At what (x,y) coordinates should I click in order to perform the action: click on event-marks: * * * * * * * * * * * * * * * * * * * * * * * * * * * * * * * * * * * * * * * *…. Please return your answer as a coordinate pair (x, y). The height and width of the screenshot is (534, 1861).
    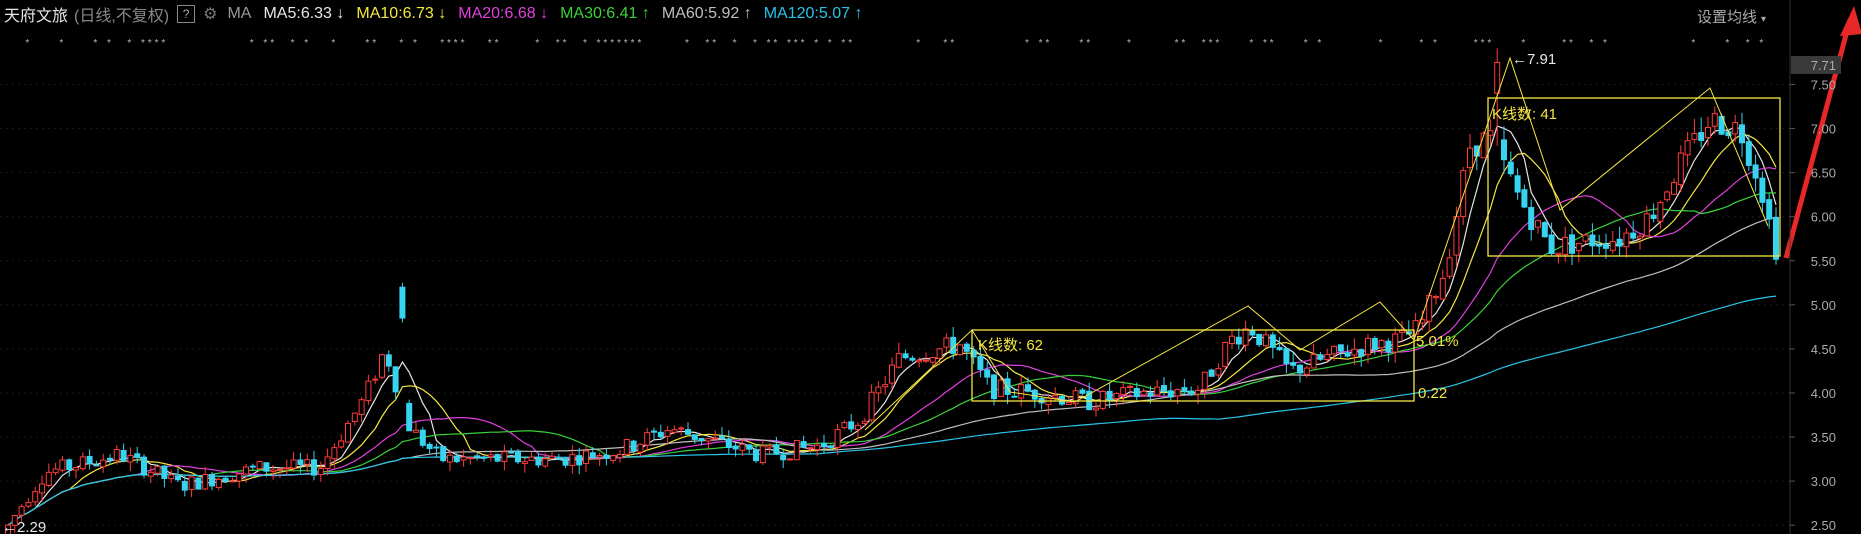
    Looking at the image, I should click on (894, 43).